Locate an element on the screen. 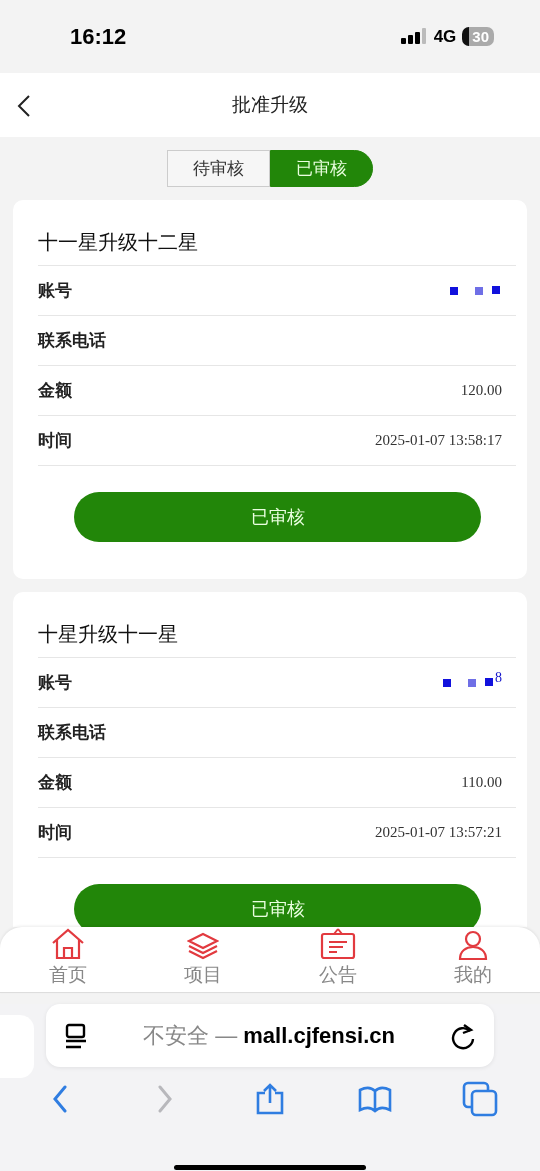 The height and width of the screenshot is (1171, 540). nav-tab: 项目 is located at coordinates (202, 959).